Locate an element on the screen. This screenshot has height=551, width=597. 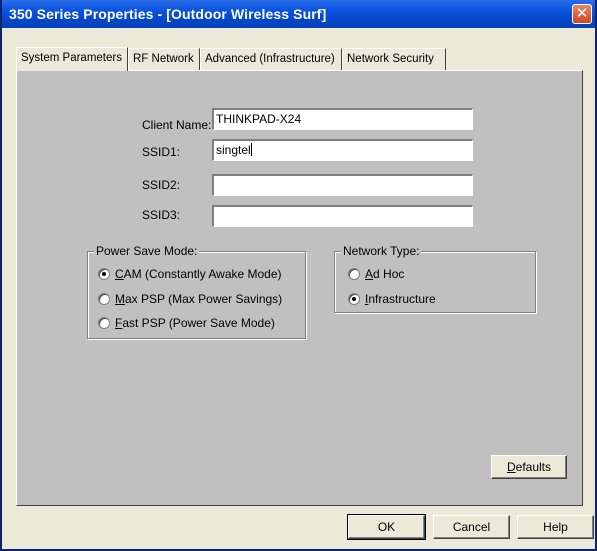
radio-ad-hoc-label: Ad Hoc is located at coordinates (385, 274).